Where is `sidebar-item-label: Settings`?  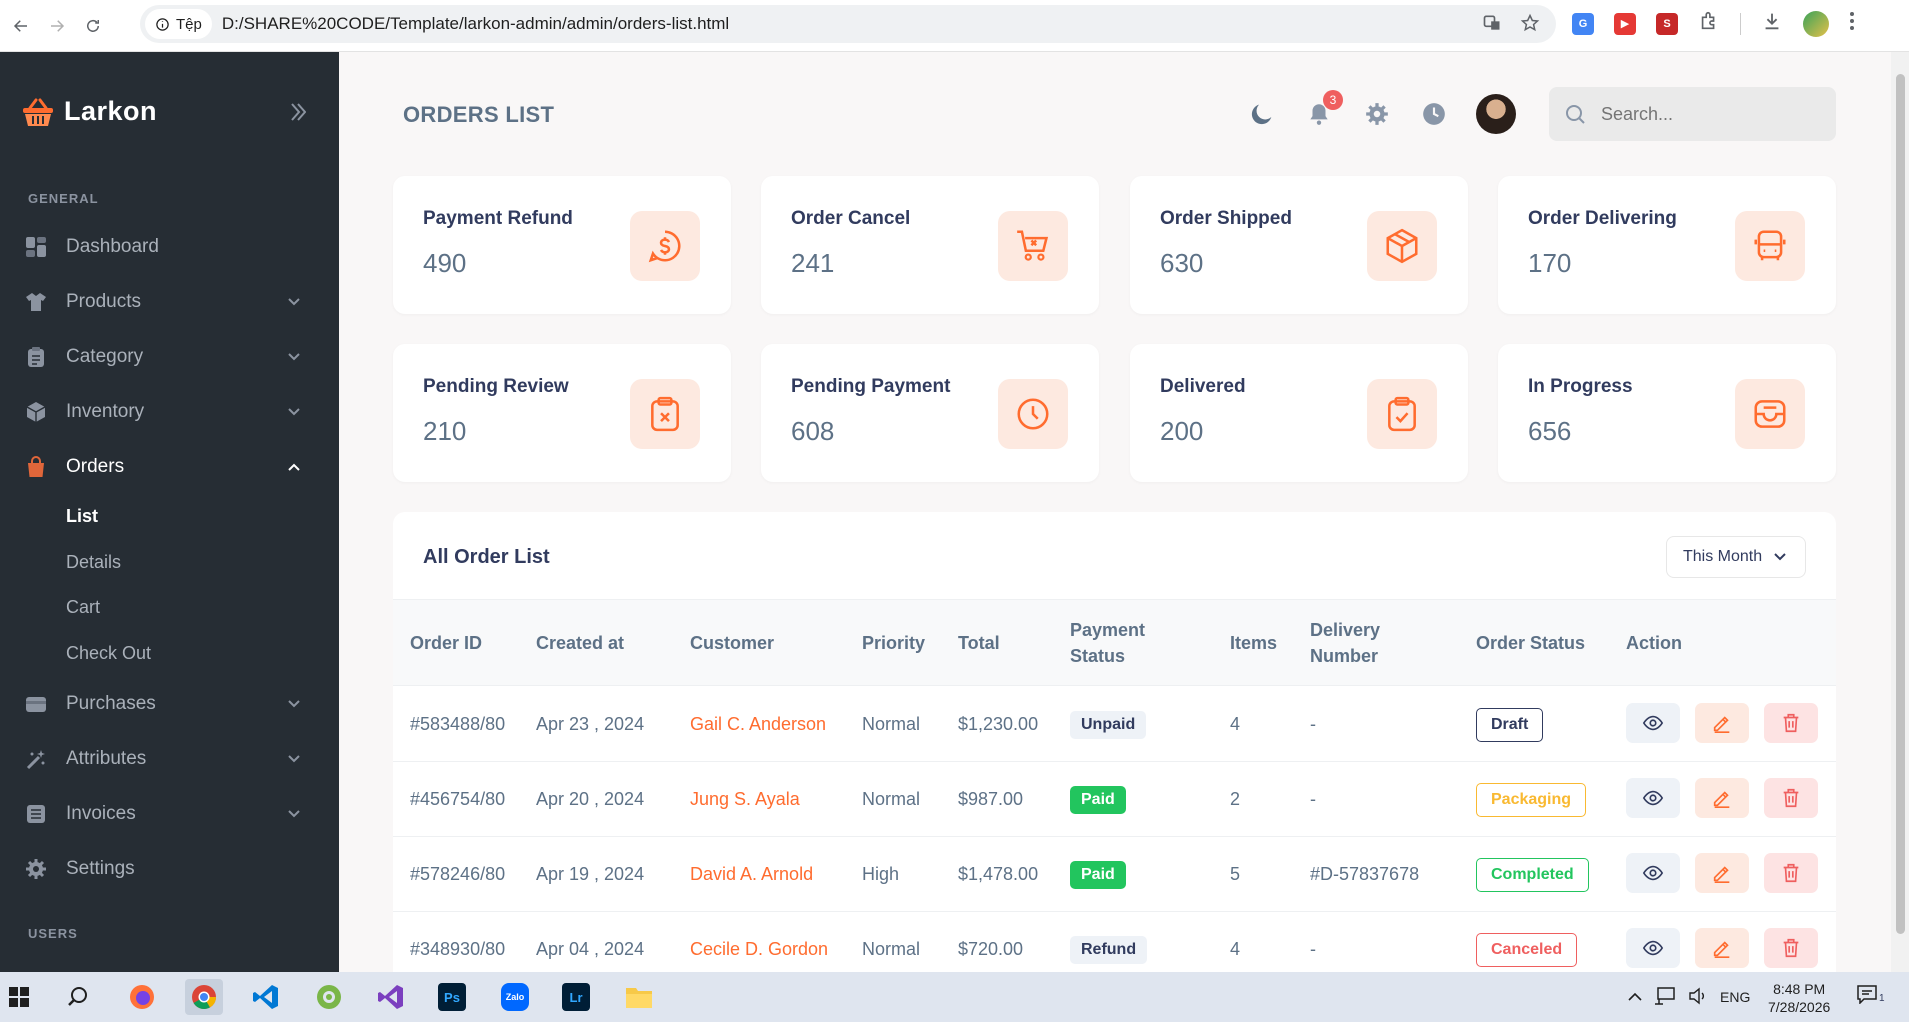
sidebar-item-label: Settings is located at coordinates (100, 868).